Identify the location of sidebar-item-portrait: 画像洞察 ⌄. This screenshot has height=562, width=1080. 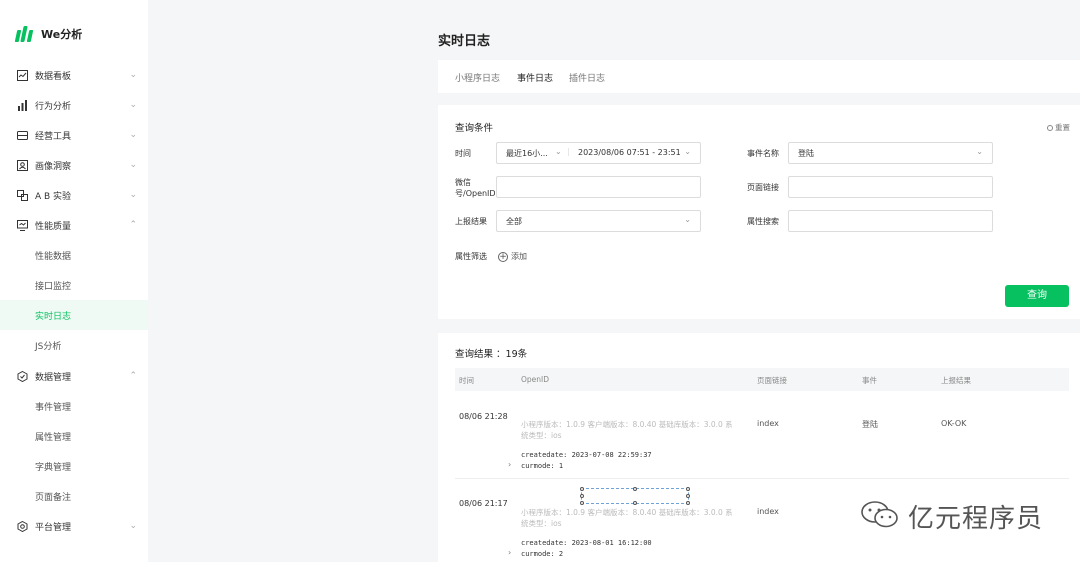
(74, 165).